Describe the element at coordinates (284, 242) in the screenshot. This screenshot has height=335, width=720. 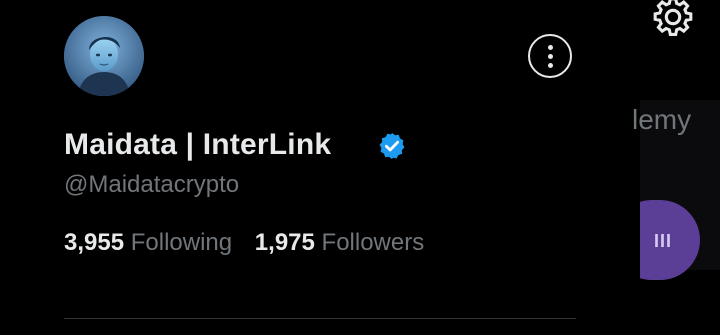
I see `followers-count: 1,975` at that location.